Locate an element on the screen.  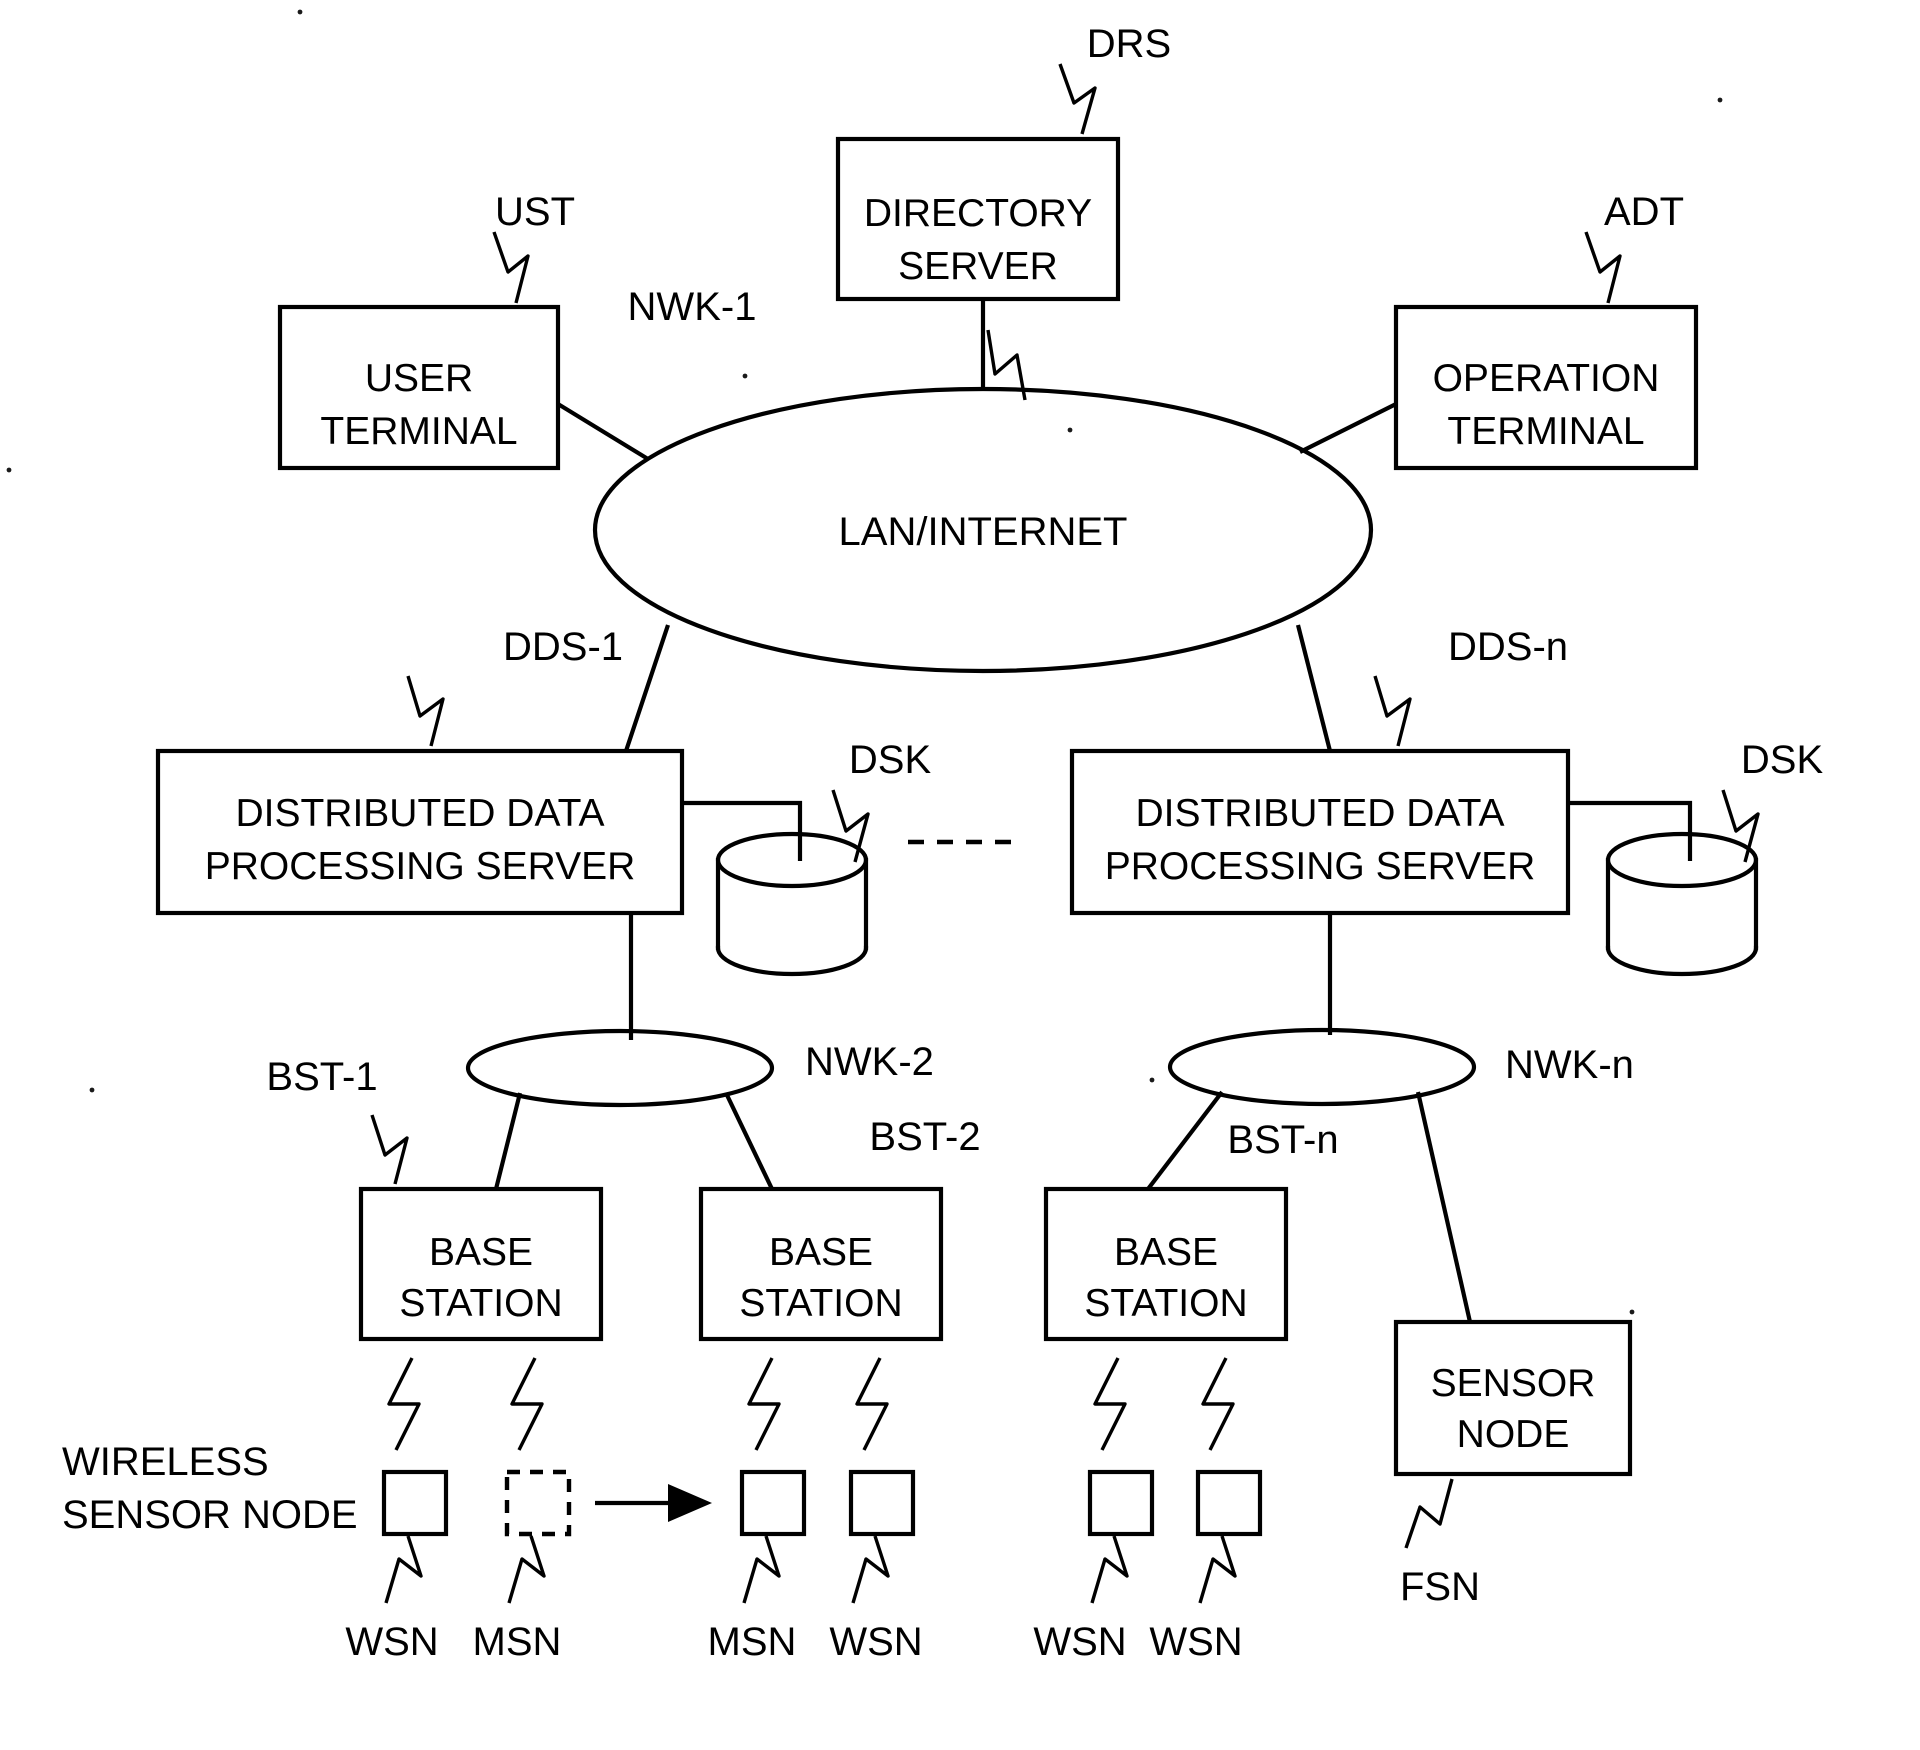
base-station-2-node: BASE STATION is located at coordinates (821, 1264).